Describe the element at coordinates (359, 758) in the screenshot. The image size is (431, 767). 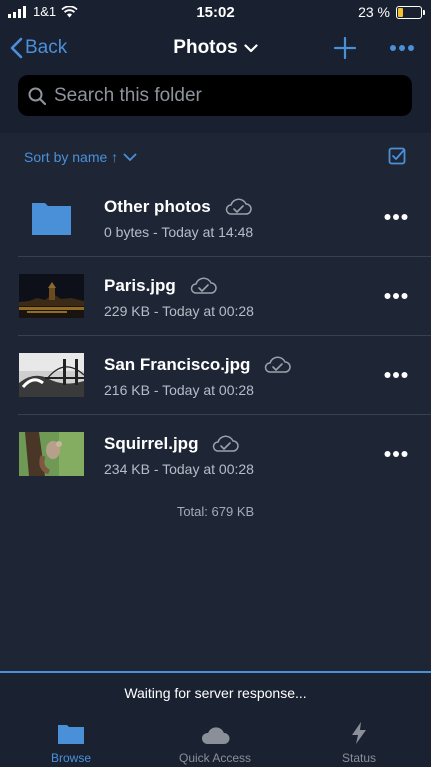
I see `tab-label: Status` at that location.